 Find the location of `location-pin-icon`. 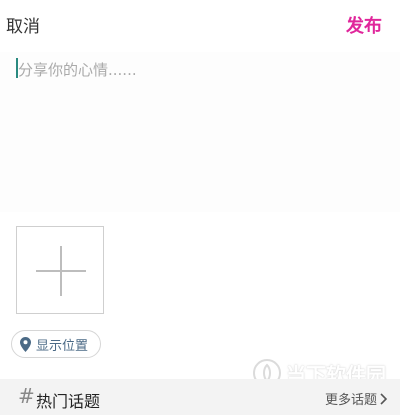

location-pin-icon is located at coordinates (25, 344).